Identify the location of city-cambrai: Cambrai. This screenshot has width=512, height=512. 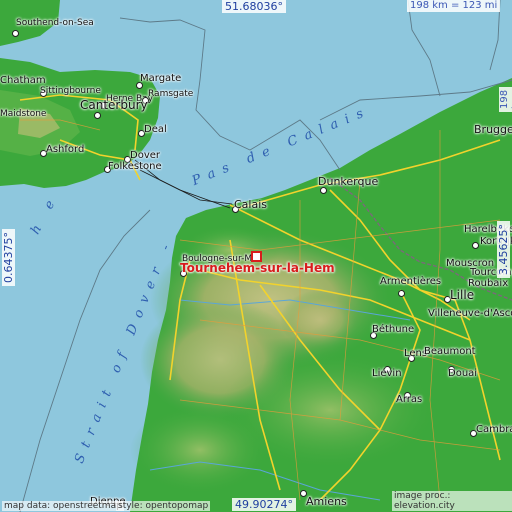
(494, 429).